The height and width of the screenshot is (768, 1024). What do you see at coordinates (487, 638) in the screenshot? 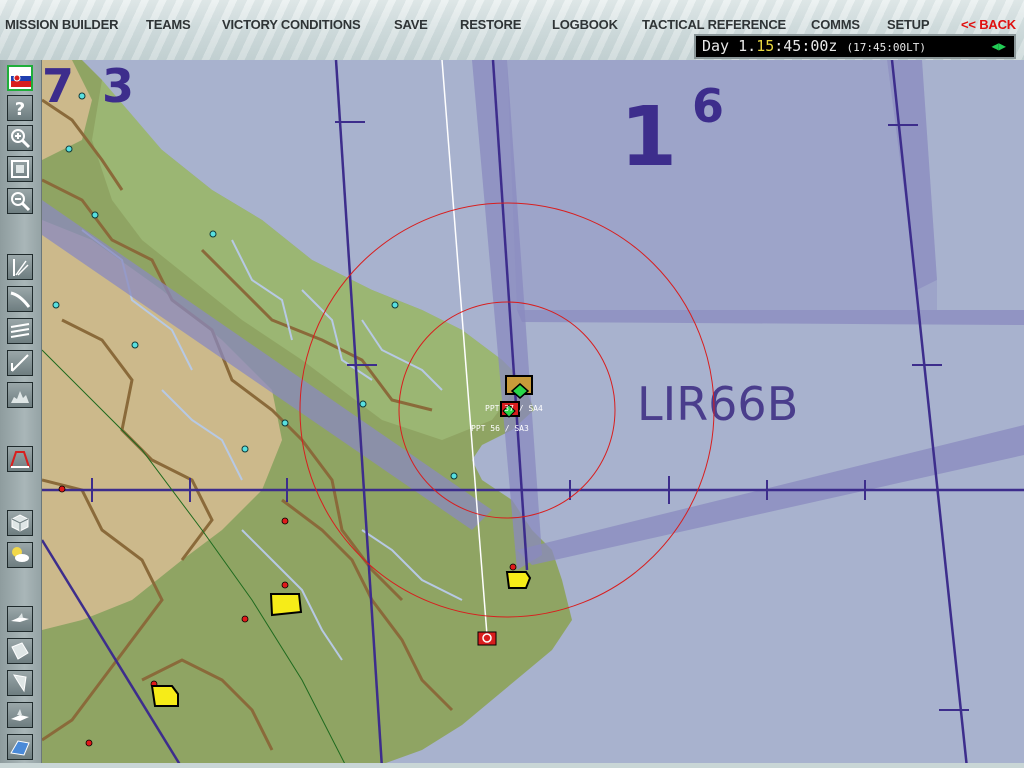
I see `target-marker` at bounding box center [487, 638].